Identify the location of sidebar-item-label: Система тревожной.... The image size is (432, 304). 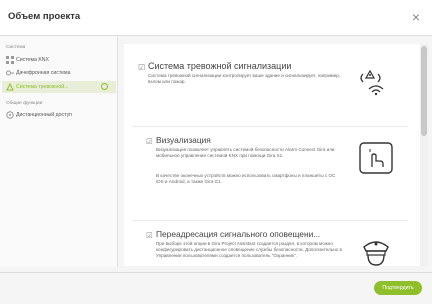
(42, 87).